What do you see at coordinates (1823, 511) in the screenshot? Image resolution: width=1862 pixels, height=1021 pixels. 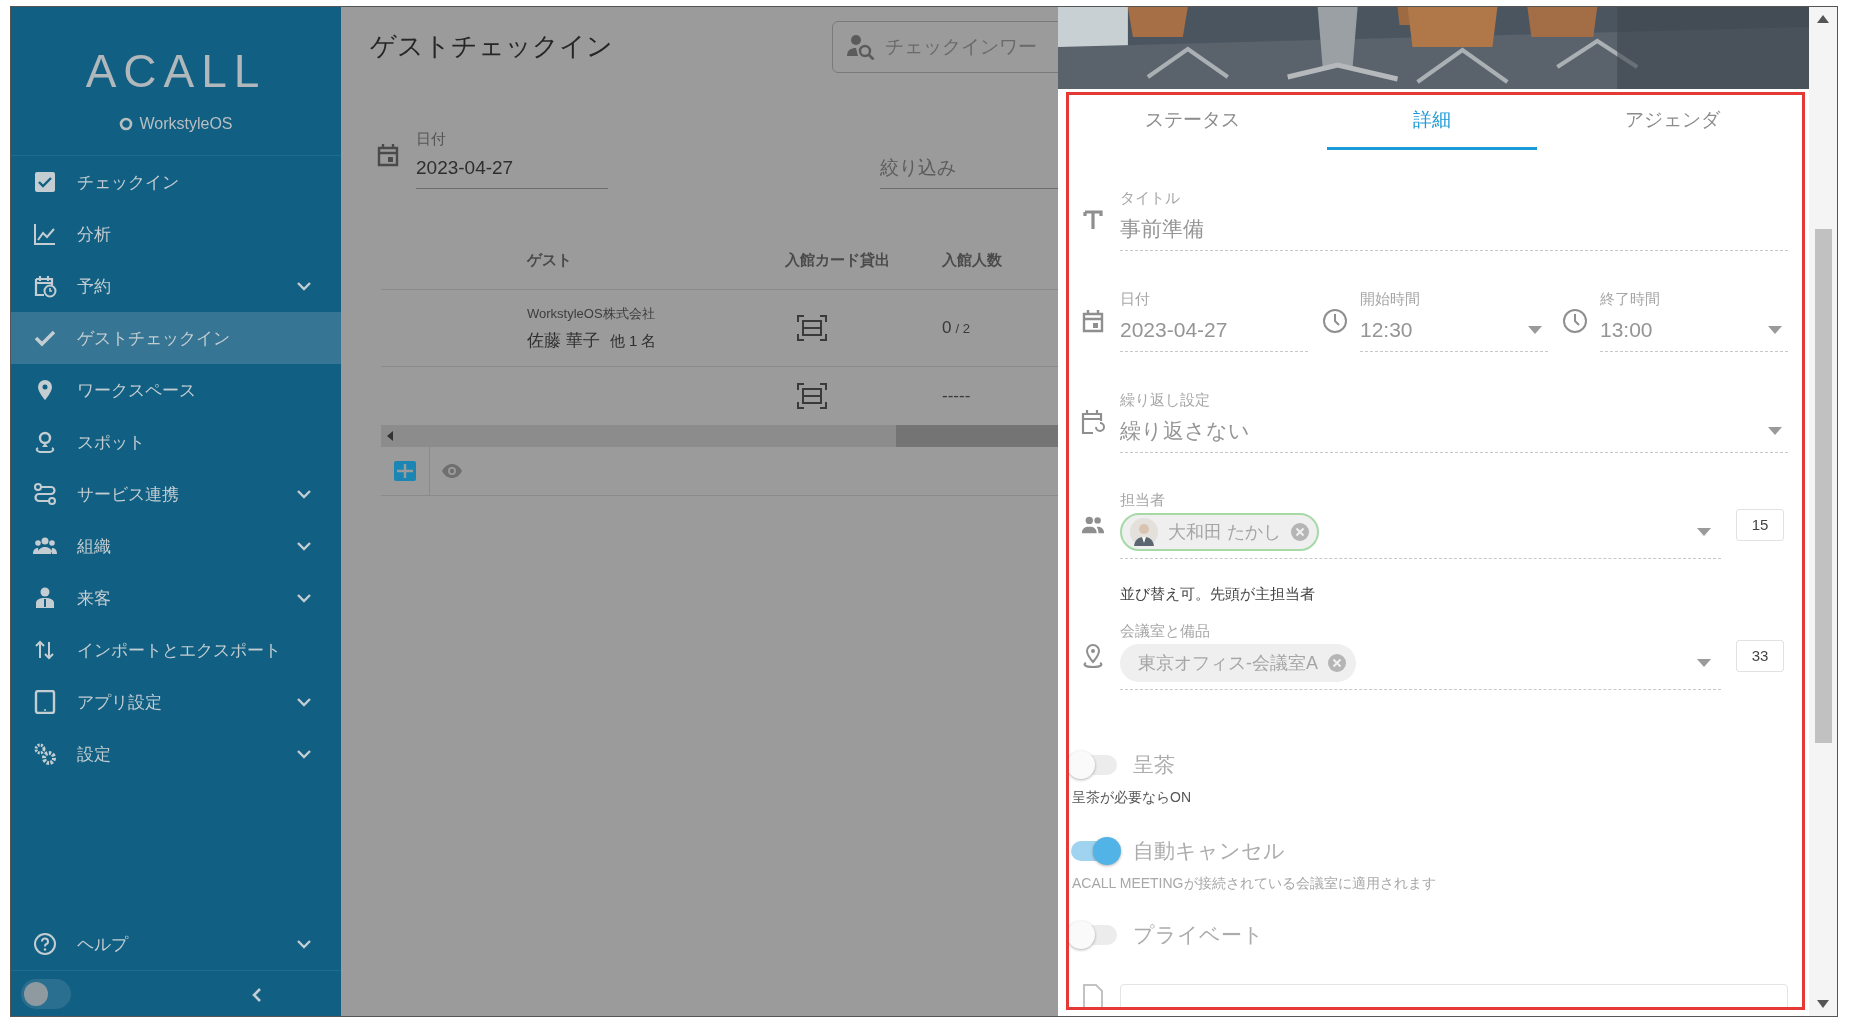 I see `vertical-scrollbar` at bounding box center [1823, 511].